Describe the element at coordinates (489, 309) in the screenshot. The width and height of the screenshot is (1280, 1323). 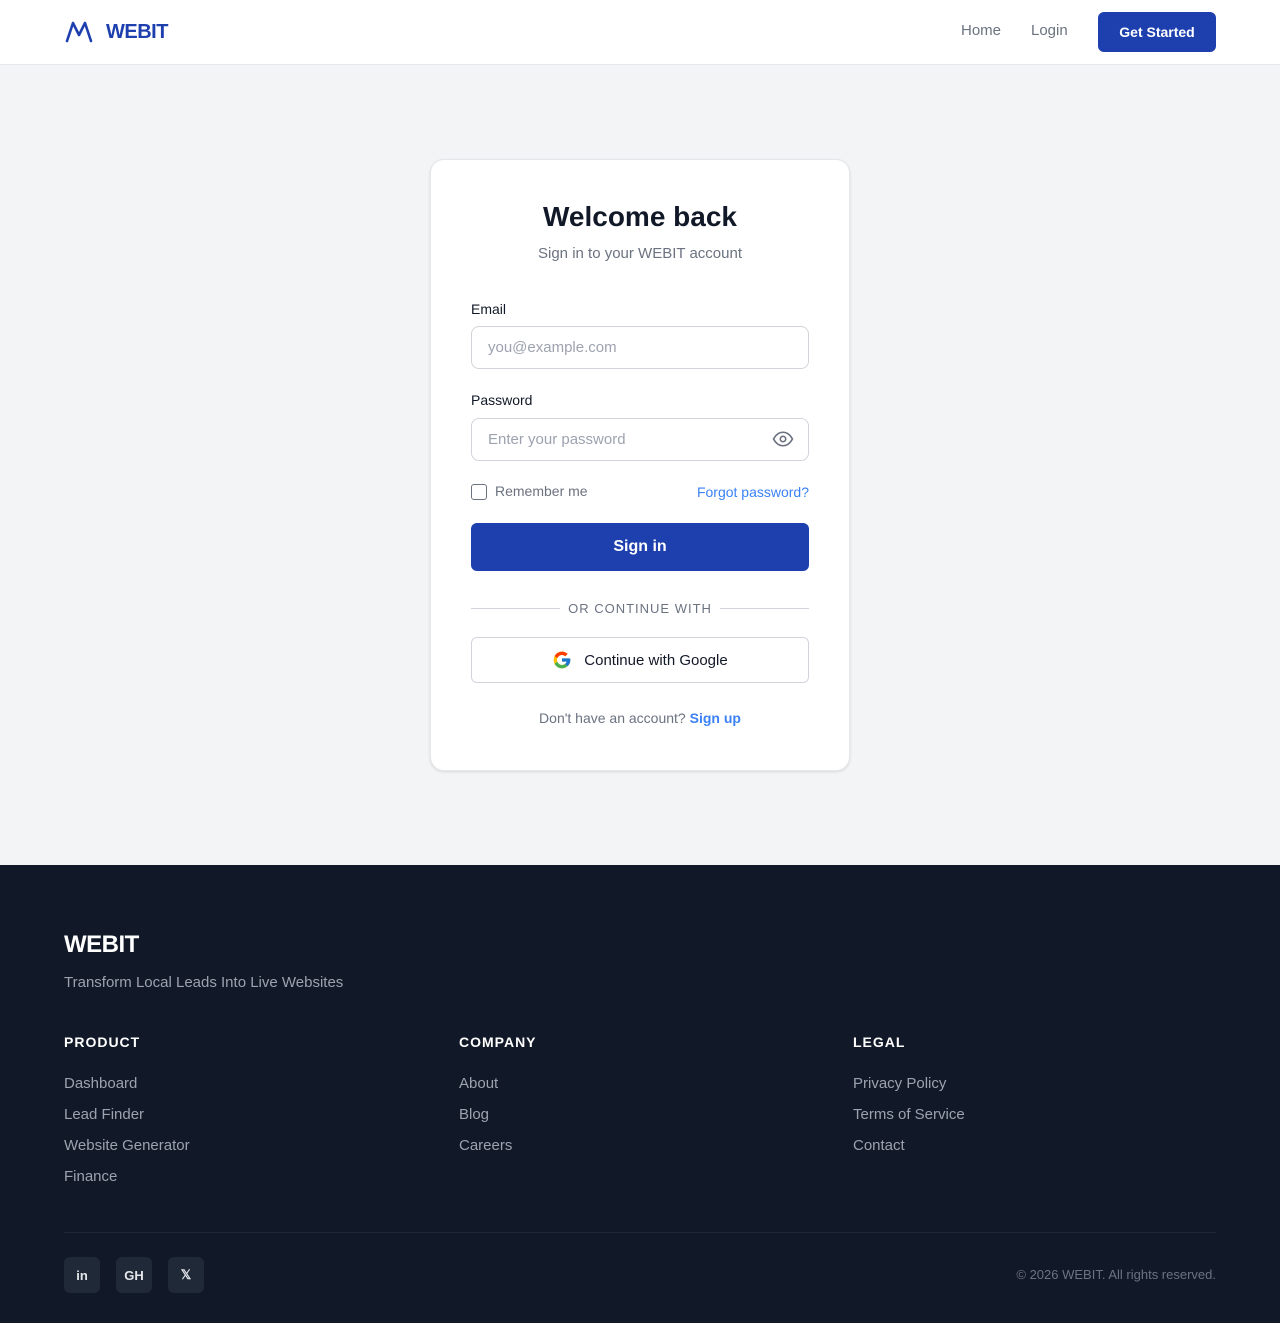
I see `email-label: Email` at that location.